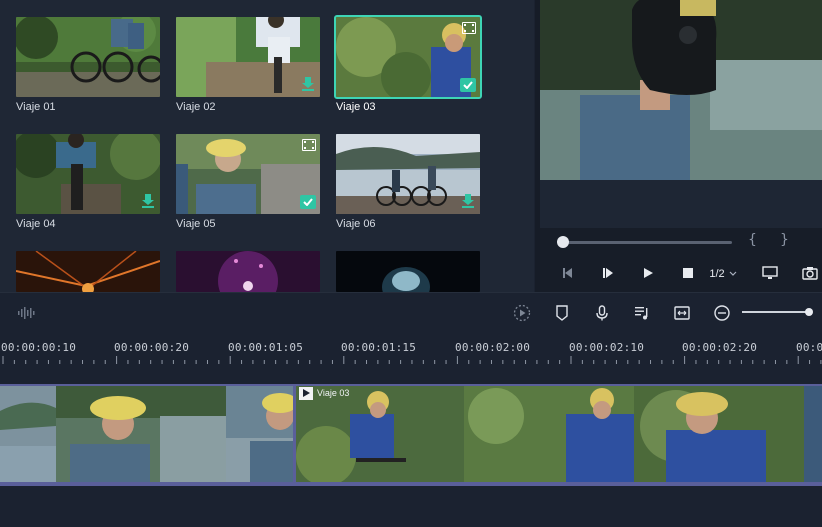 The height and width of the screenshot is (527, 822). I want to click on stop-icon, so click(688, 273).